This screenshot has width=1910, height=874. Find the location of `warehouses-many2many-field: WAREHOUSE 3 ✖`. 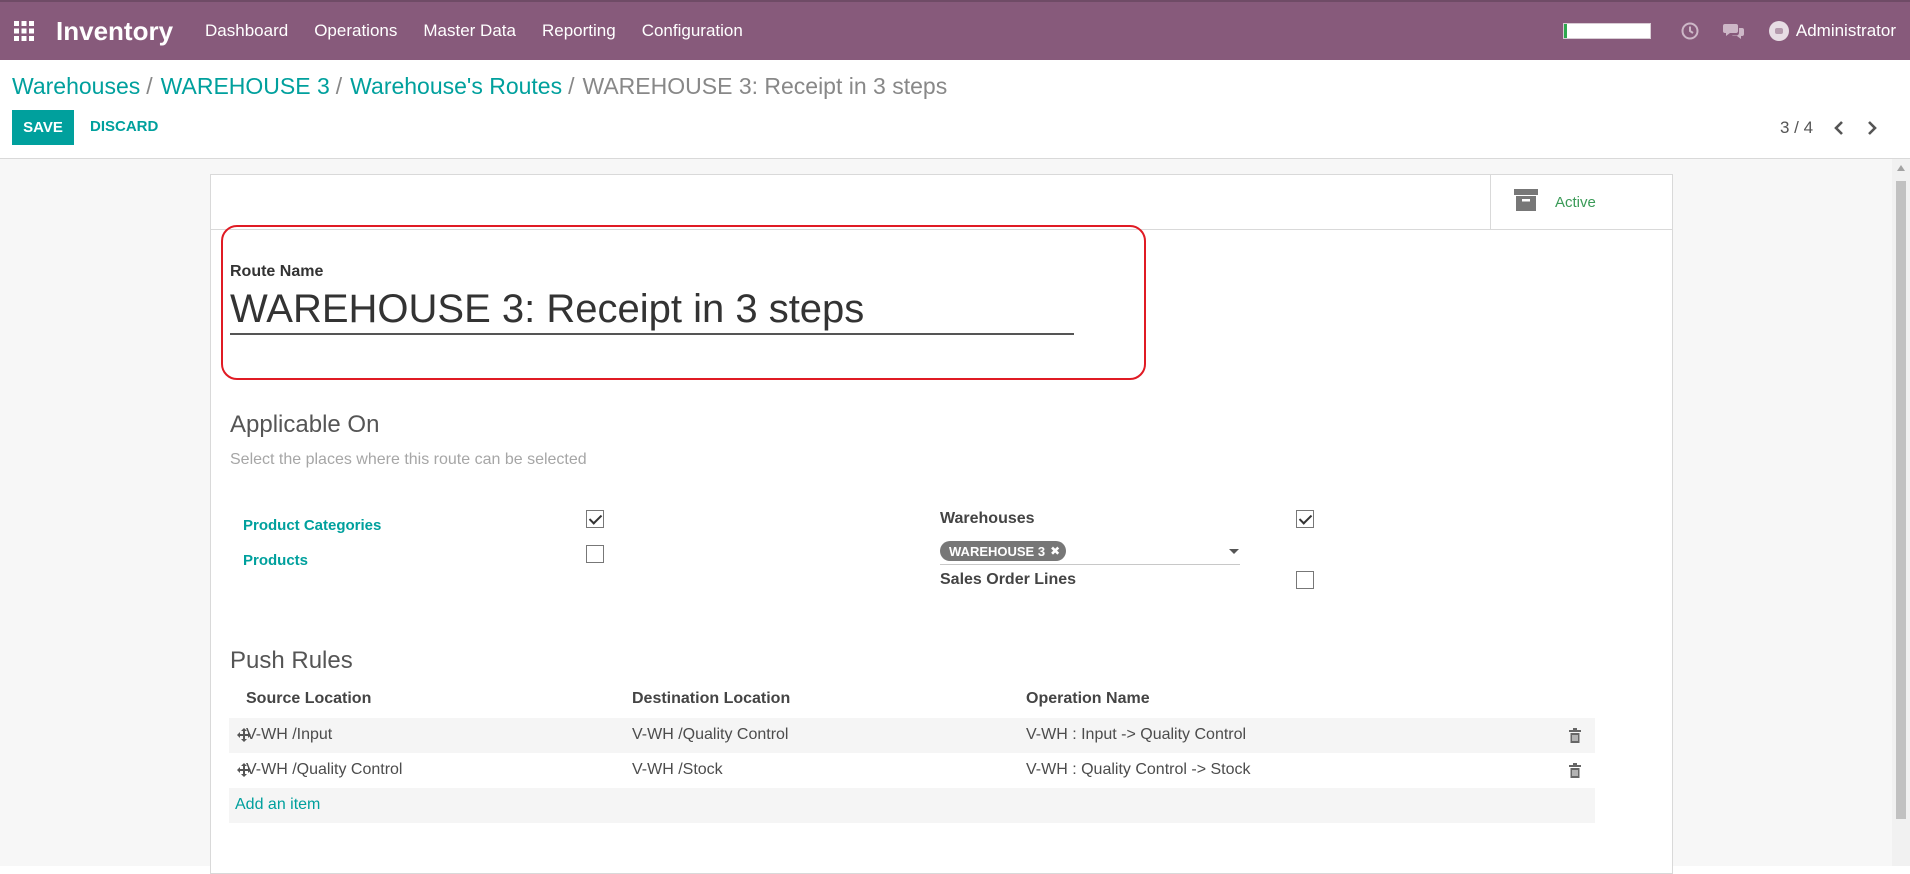

warehouses-many2many-field: WAREHOUSE 3 ✖ is located at coordinates (1090, 552).